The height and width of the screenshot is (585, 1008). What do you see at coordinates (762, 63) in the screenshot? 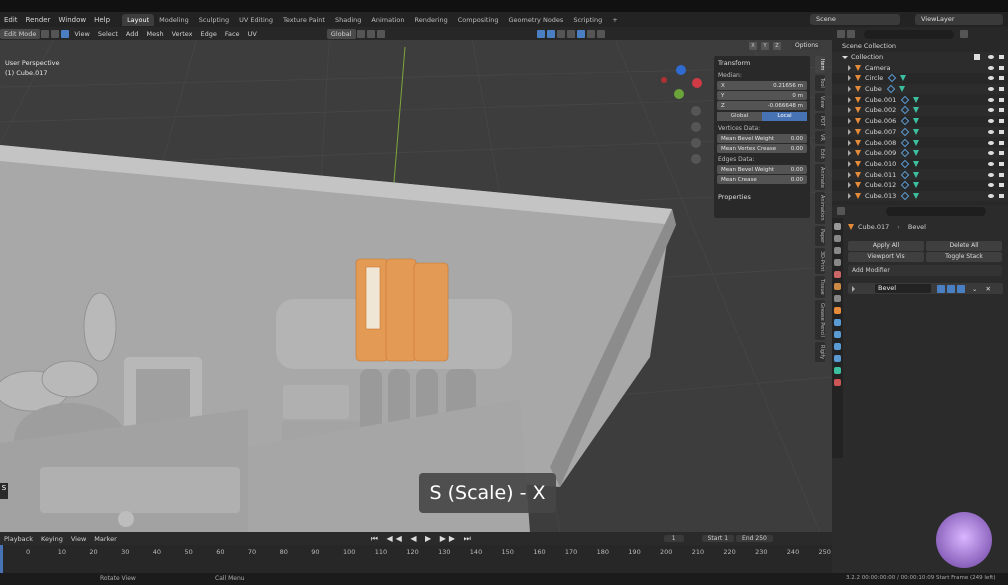
I see `transform-title: Transform` at bounding box center [762, 63].